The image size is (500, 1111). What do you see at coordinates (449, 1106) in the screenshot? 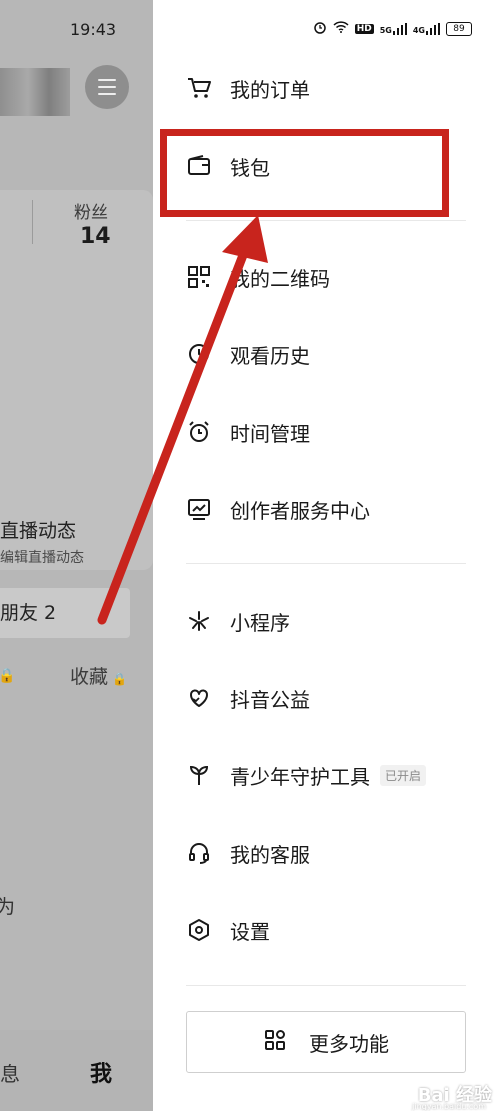
I see `watermark-url: jingyan.baidu.com` at bounding box center [449, 1106].